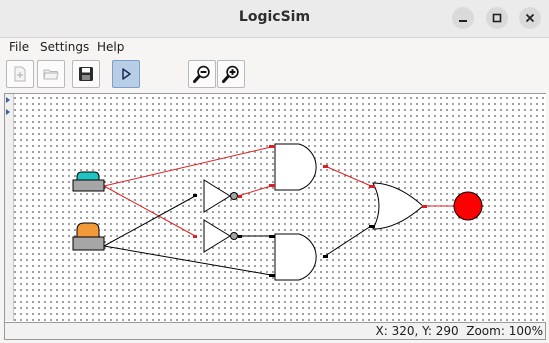 The height and width of the screenshot is (343, 549). I want to click on save-button, so click(86, 74).